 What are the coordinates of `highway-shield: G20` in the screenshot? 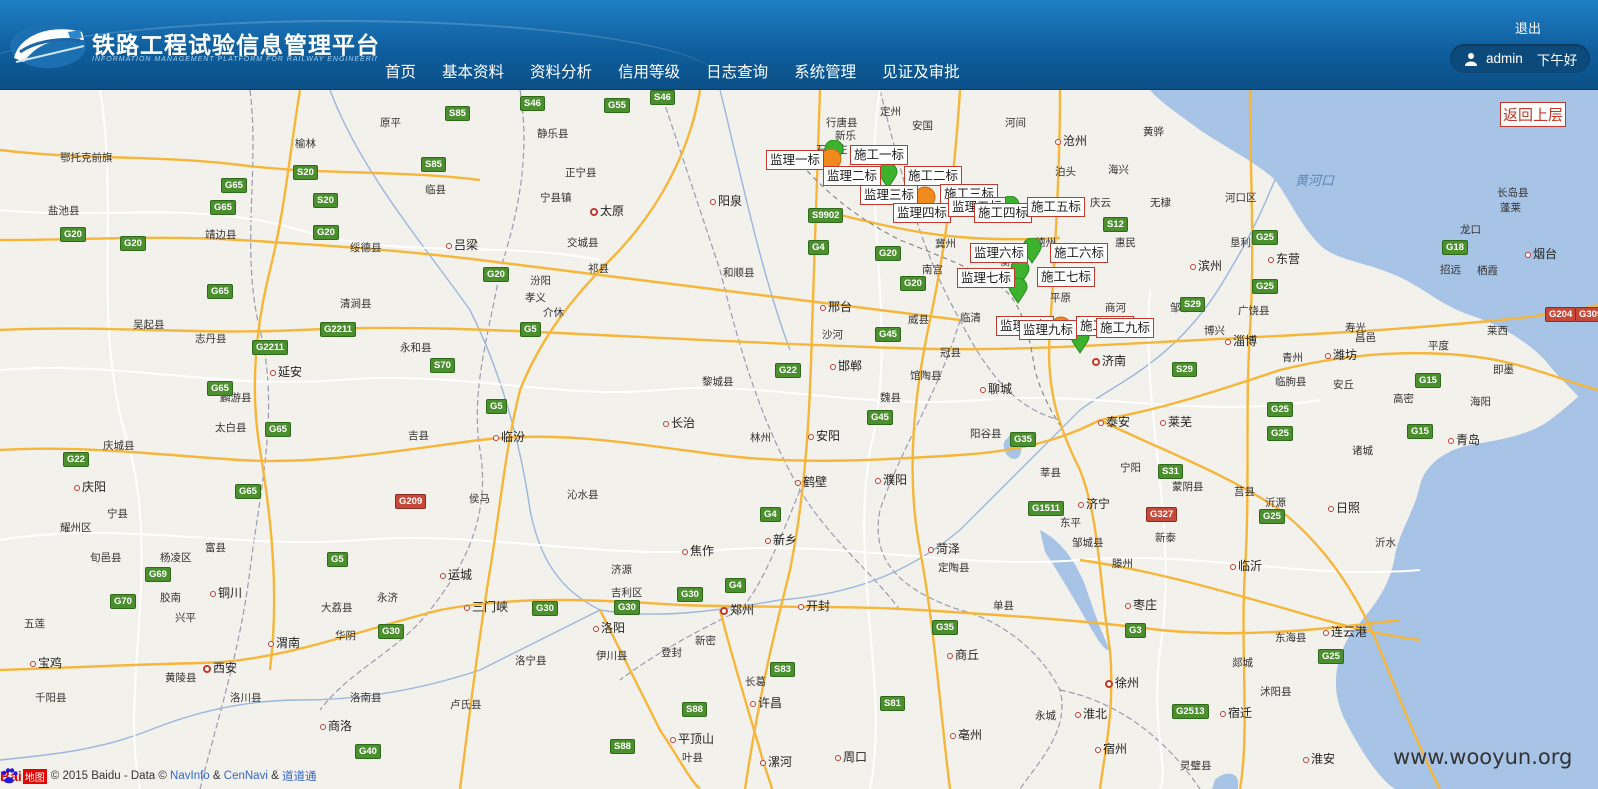 It's located at (496, 274).